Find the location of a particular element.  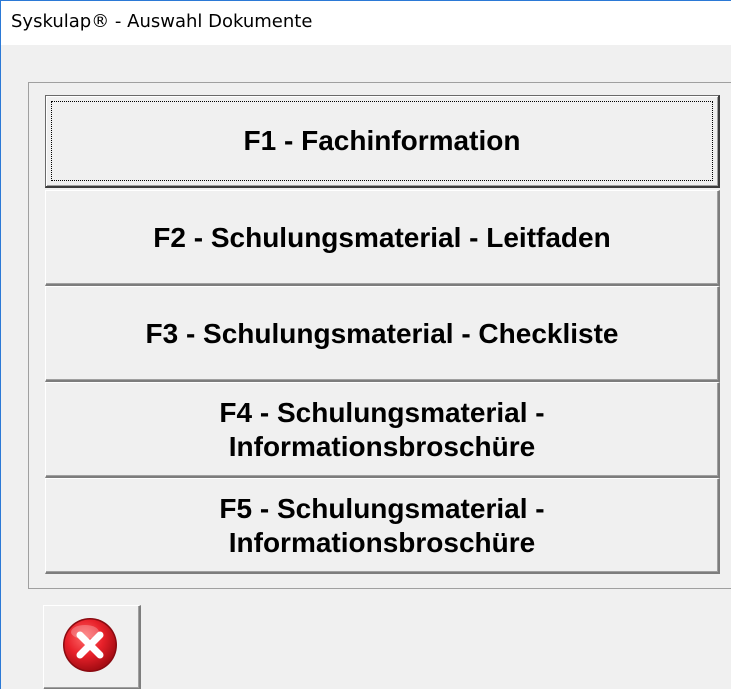

f2-leitfaden-button: F2 - Schulungsmaterial - Leitfaden is located at coordinates (382, 238).